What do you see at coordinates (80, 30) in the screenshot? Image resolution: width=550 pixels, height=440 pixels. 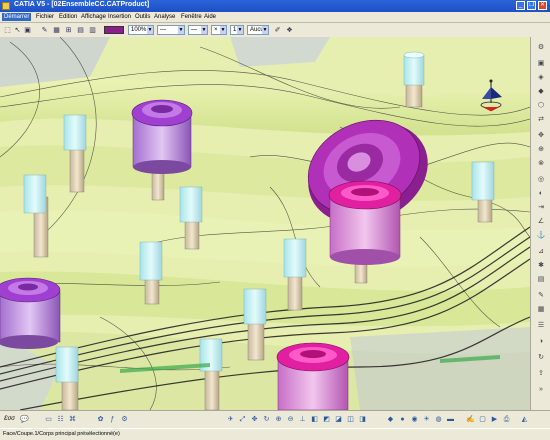 I see `grid-icon: ▤` at bounding box center [80, 30].